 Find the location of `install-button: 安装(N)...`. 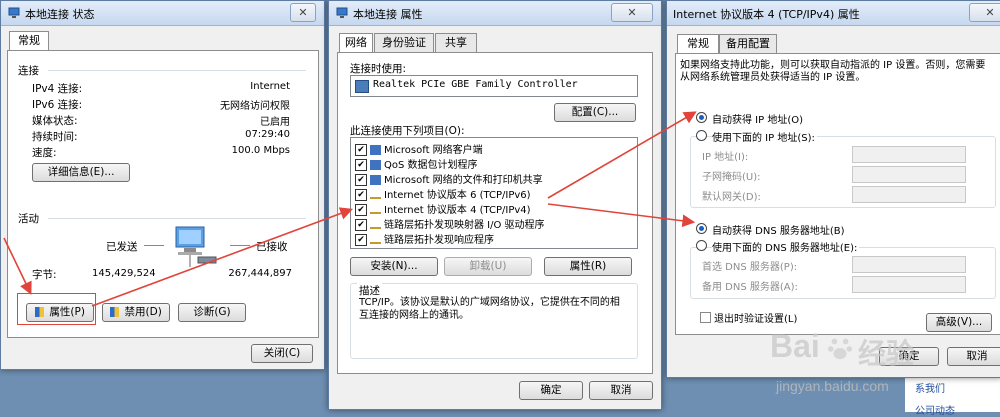

install-button: 安装(N)... is located at coordinates (394, 266).